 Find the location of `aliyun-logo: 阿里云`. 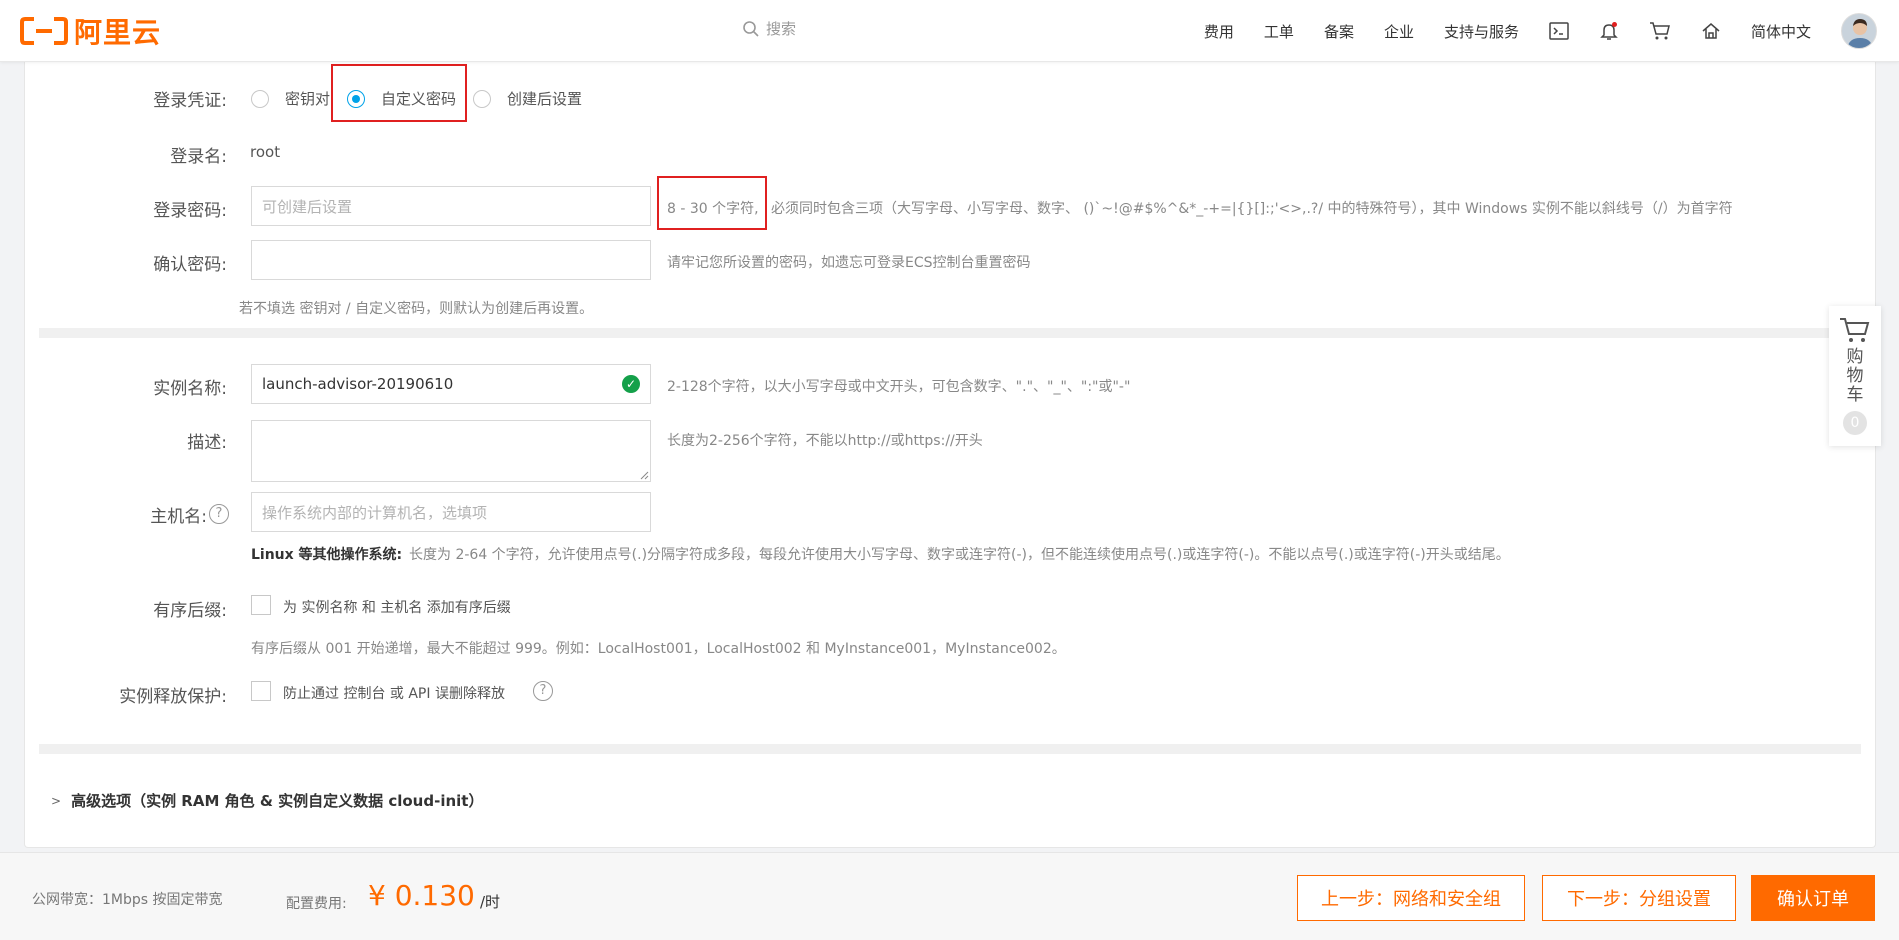

aliyun-logo: 阿里云 is located at coordinates (91, 31).